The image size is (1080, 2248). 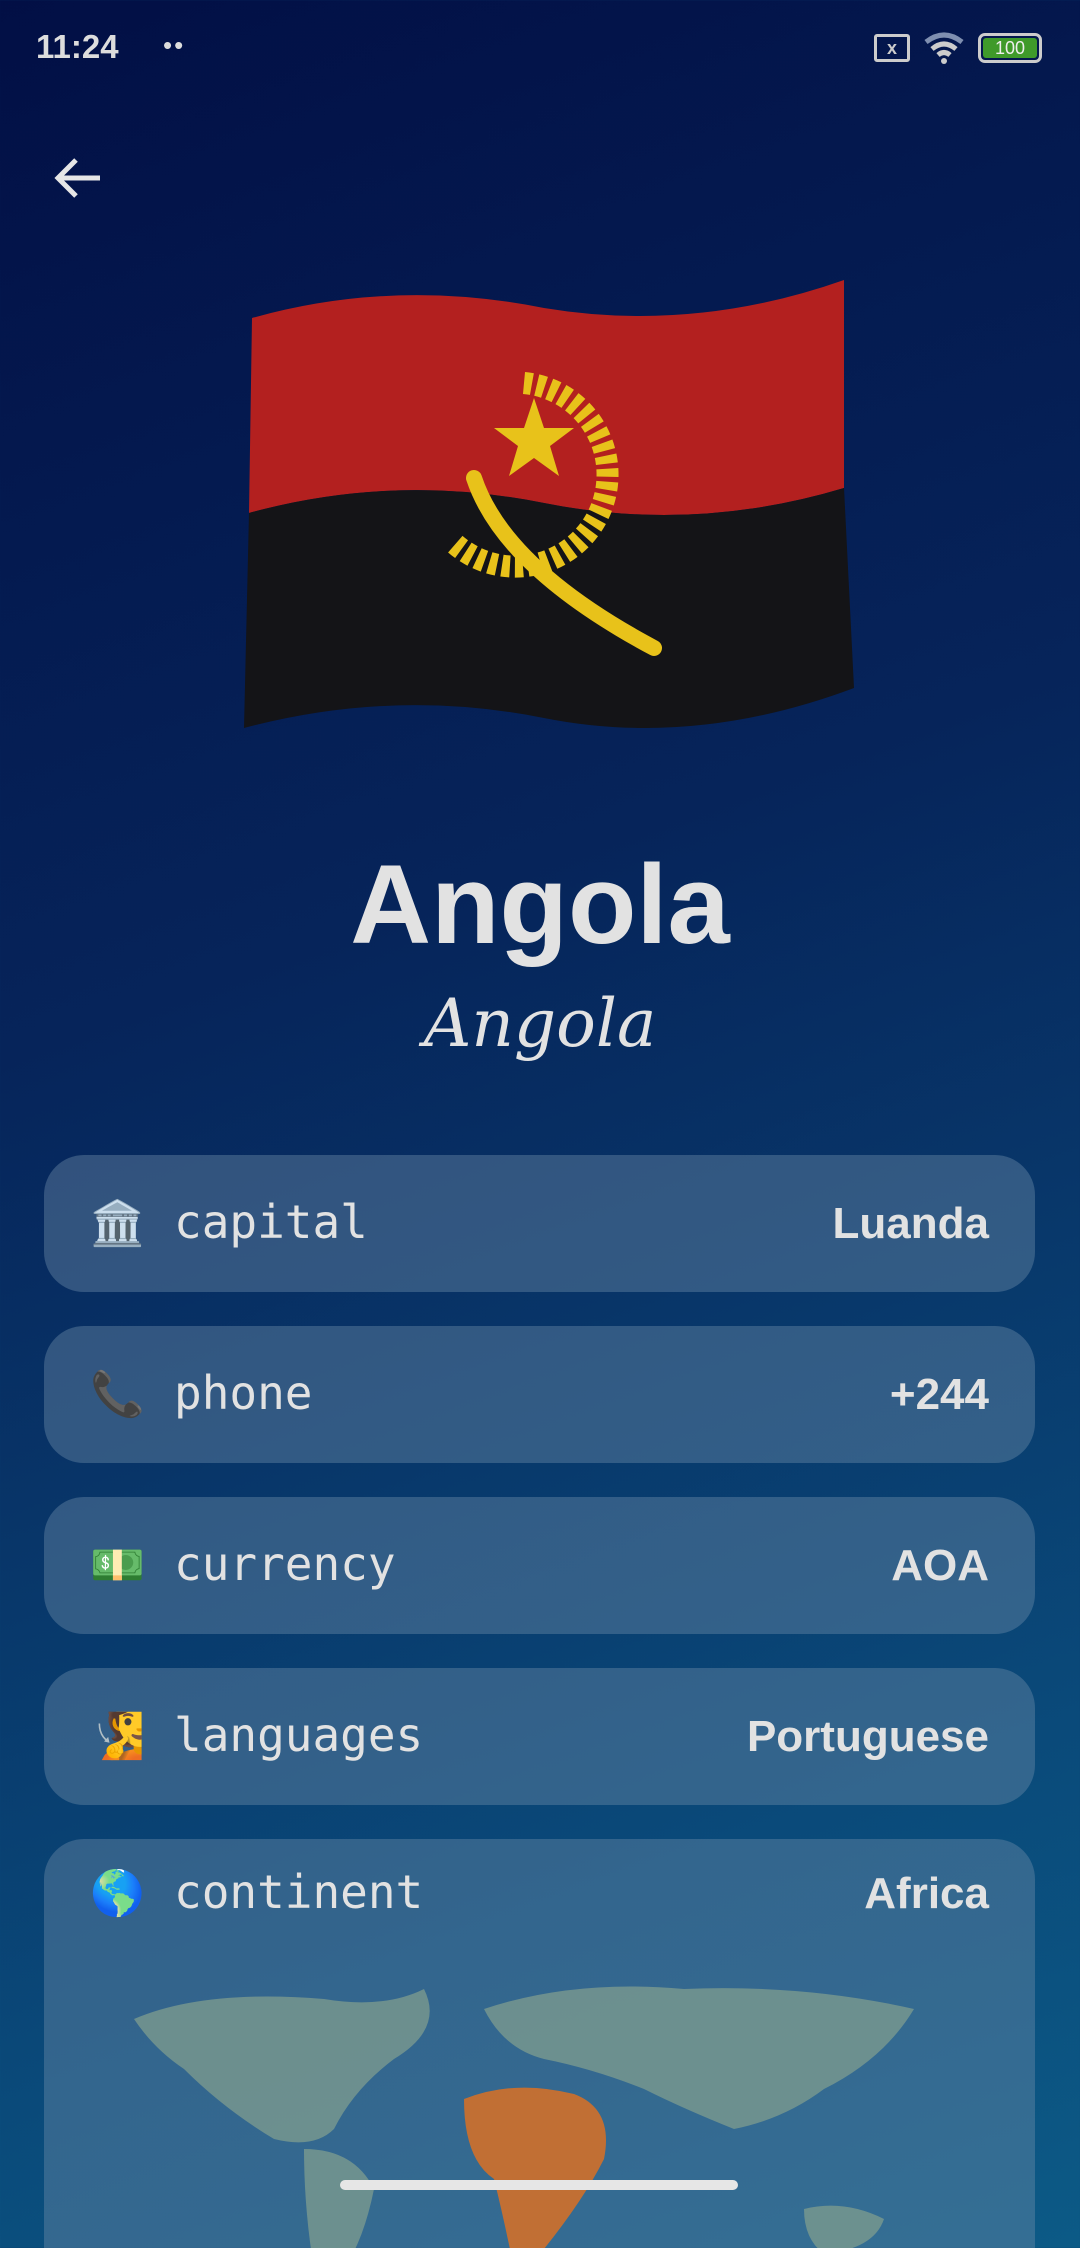 What do you see at coordinates (549, 504) in the screenshot?
I see `country-flag` at bounding box center [549, 504].